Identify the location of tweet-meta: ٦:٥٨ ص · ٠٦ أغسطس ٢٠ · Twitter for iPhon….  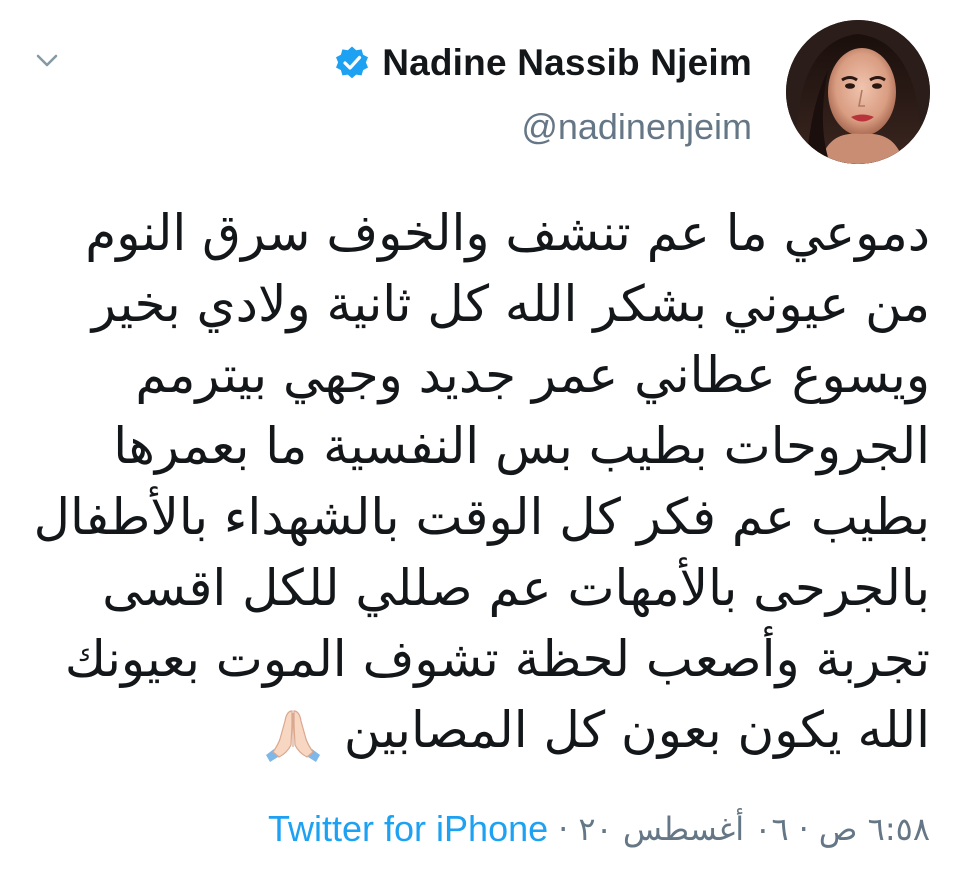
(599, 829).